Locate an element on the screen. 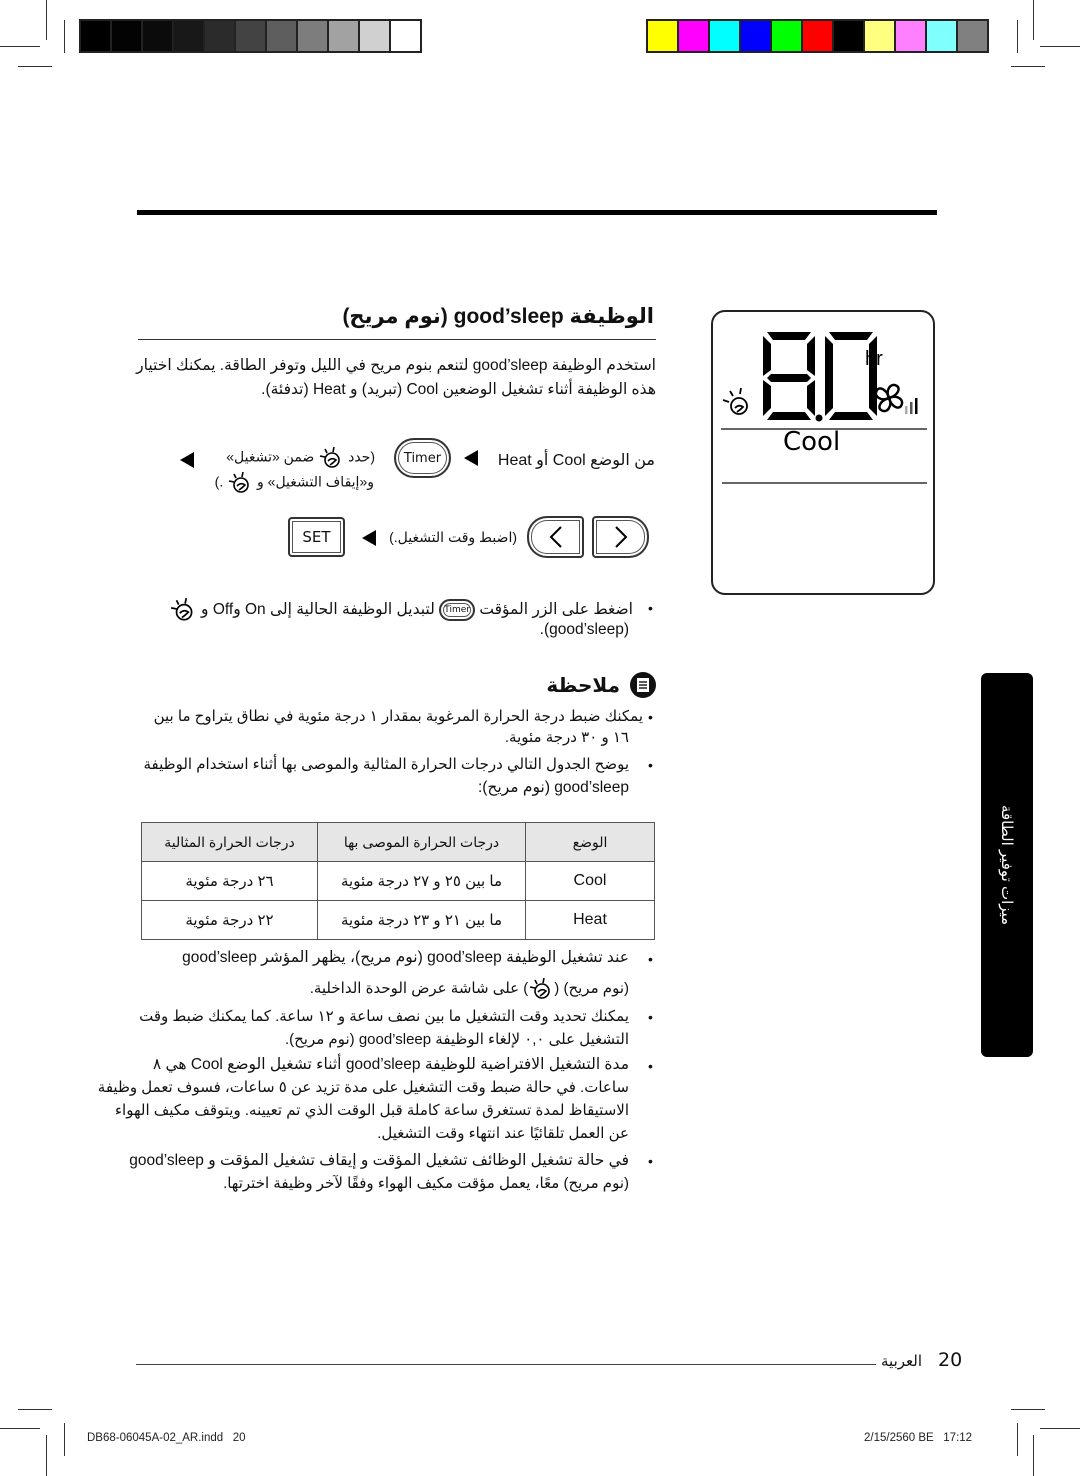  chevron-left-icon is located at coordinates (555, 537).